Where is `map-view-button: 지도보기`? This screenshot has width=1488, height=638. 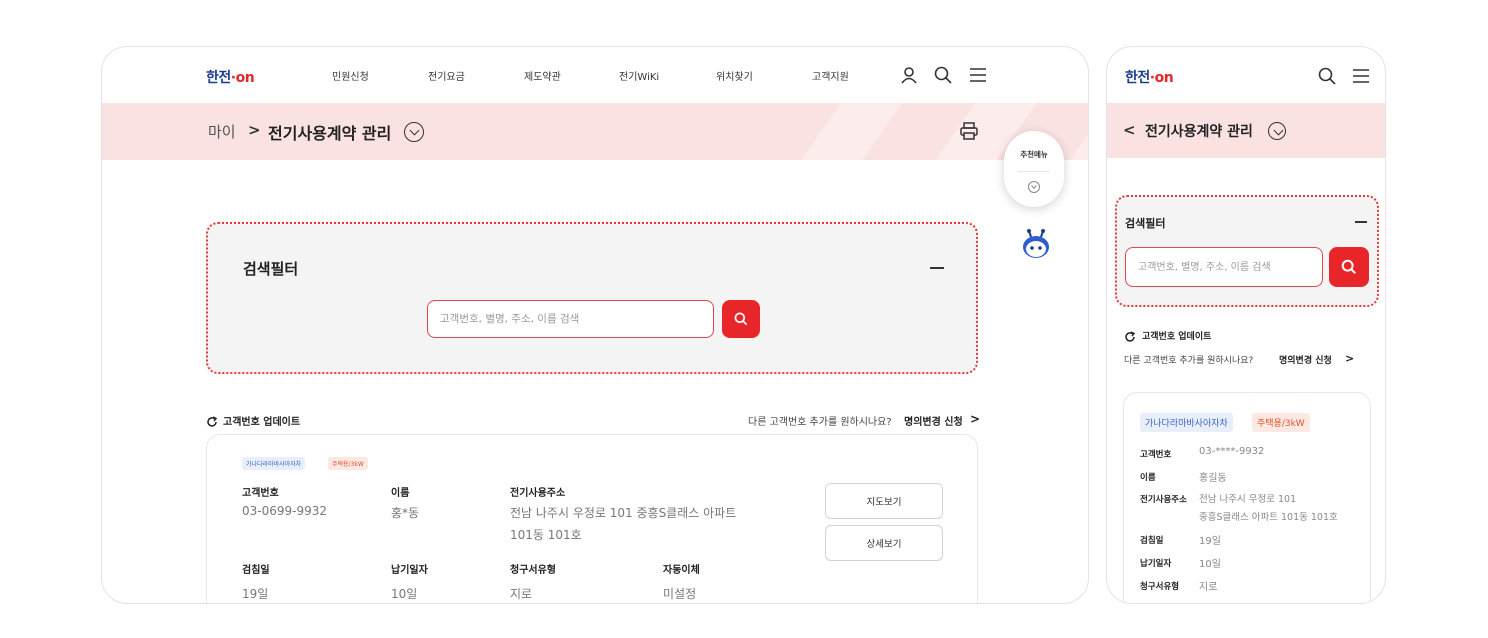
map-view-button: 지도보기 is located at coordinates (884, 501).